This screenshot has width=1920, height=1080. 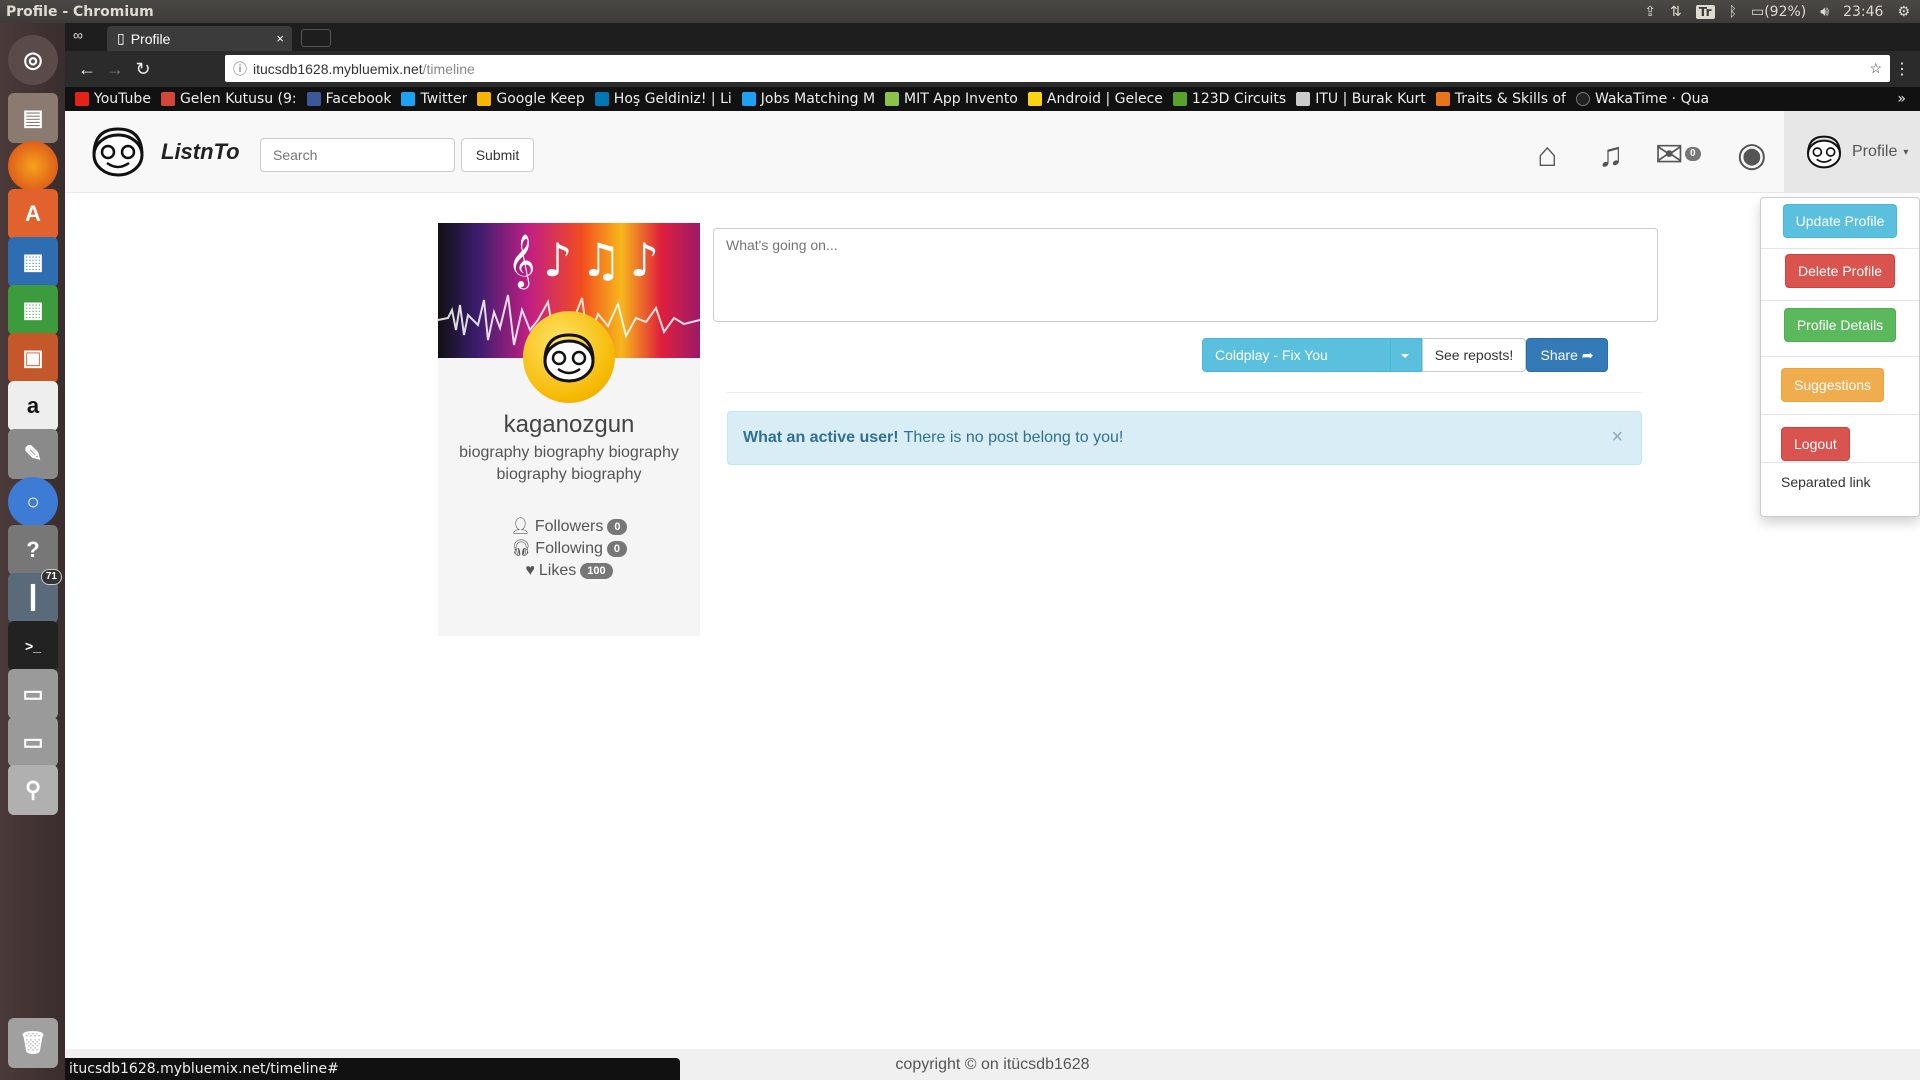 I want to click on select-divider, so click(x=1390, y=355).